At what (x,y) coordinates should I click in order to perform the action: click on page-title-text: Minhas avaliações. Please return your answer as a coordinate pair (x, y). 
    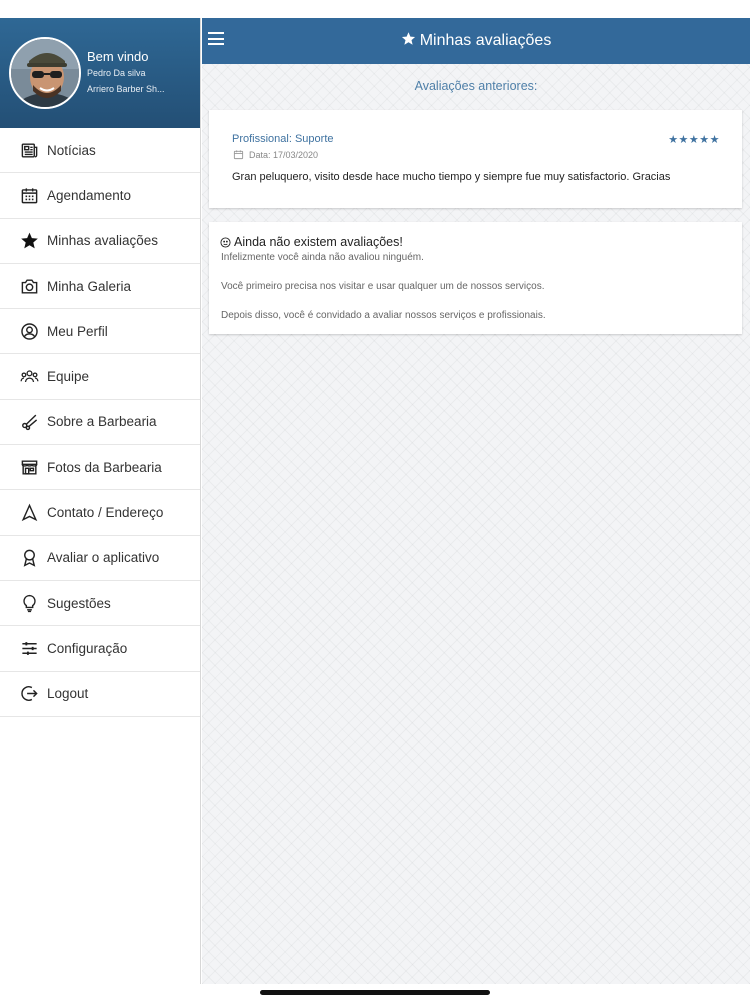
    Looking at the image, I should click on (485, 40).